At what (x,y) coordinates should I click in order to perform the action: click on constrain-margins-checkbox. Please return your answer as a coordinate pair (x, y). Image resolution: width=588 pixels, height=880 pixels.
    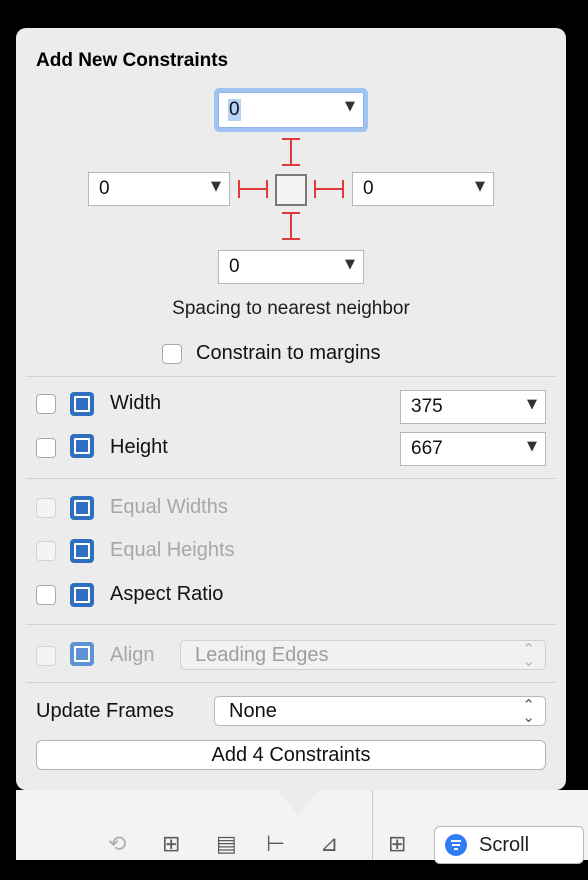
    Looking at the image, I should click on (172, 354).